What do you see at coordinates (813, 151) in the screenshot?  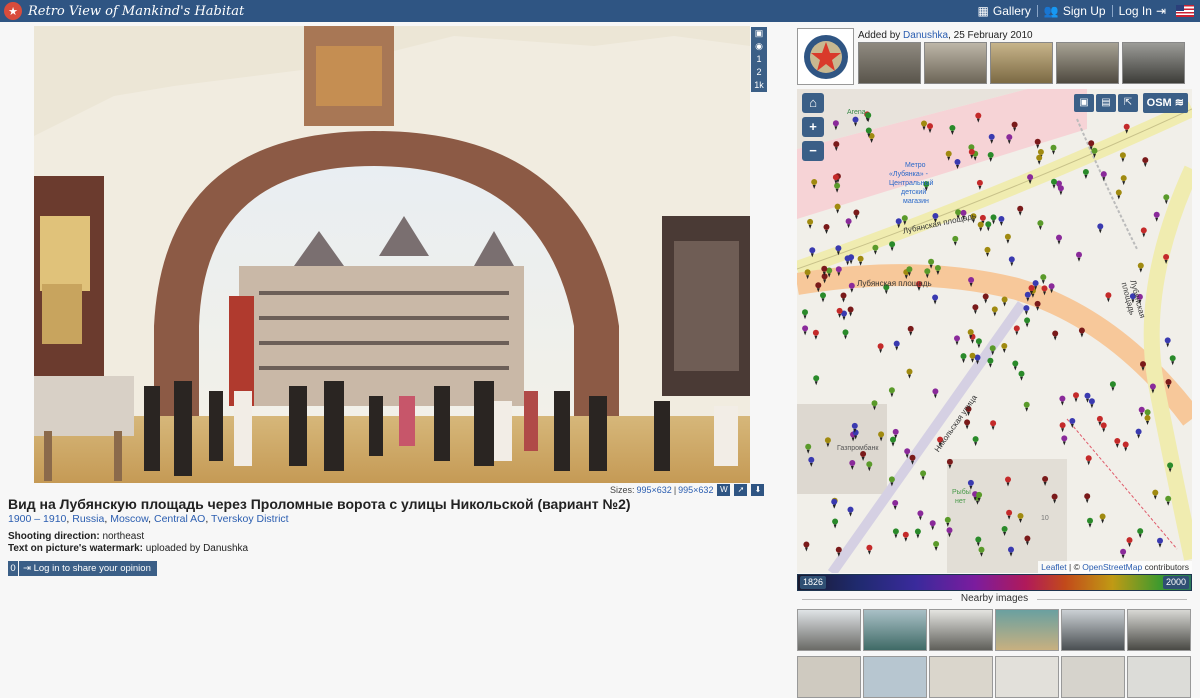 I see `zoom-out-button: −` at bounding box center [813, 151].